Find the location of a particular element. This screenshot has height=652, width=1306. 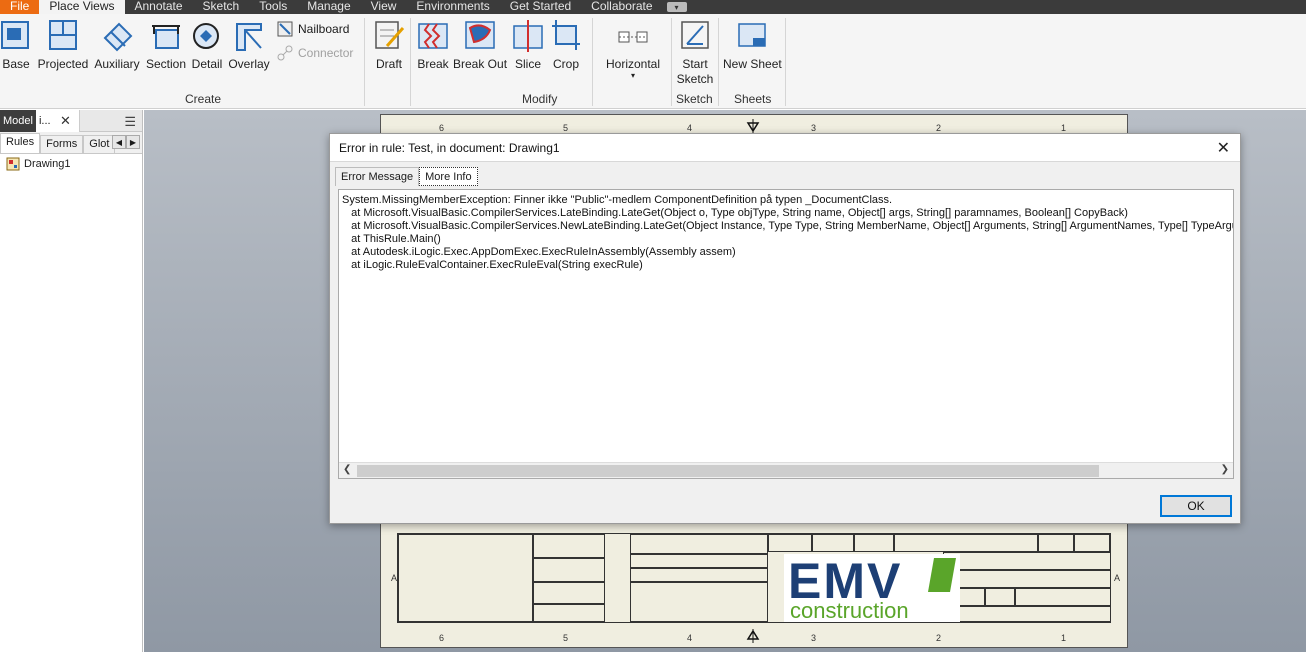

tab-view: View is located at coordinates (384, 7).